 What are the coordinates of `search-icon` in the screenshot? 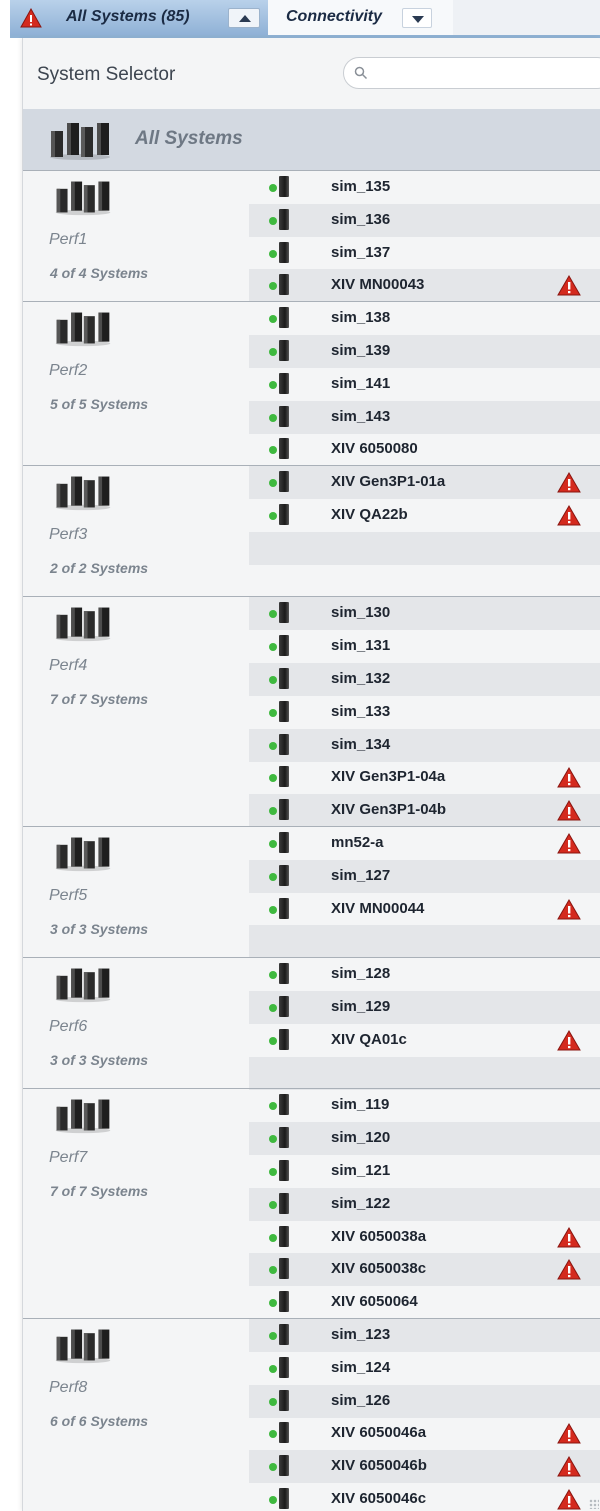 It's located at (361, 73).